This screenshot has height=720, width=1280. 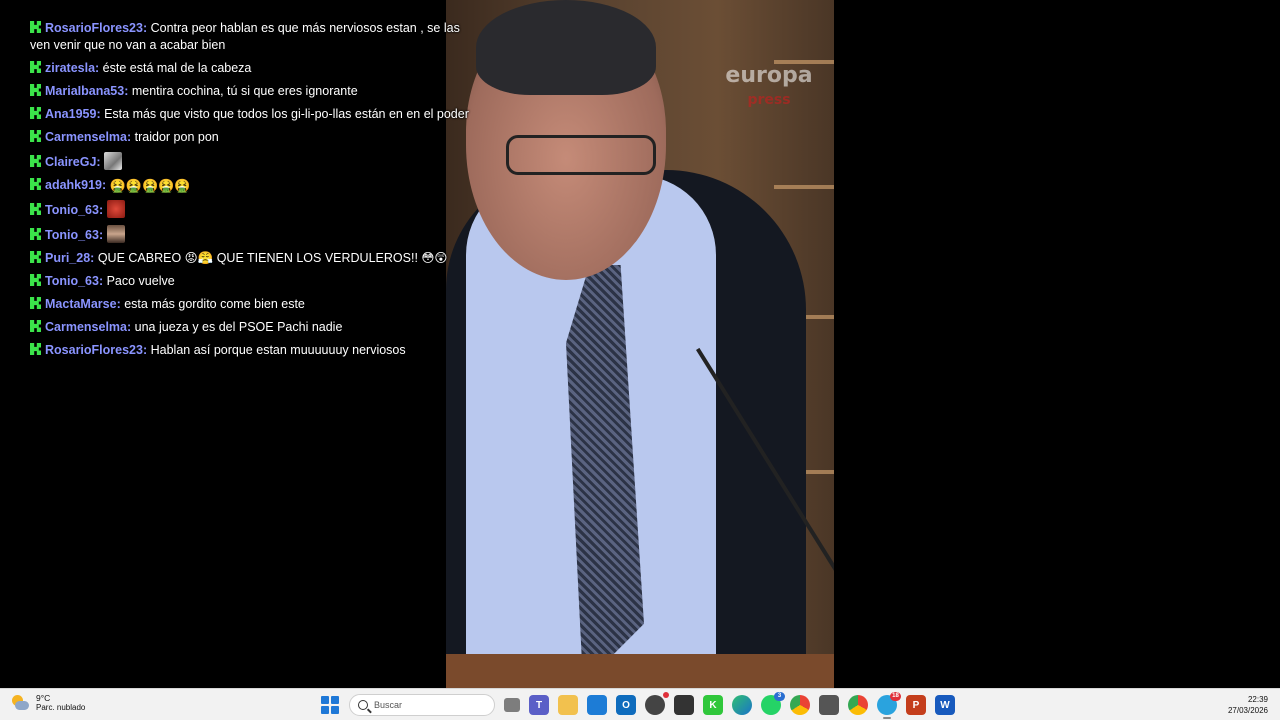 I want to click on chrome-icon, so click(x=800, y=705).